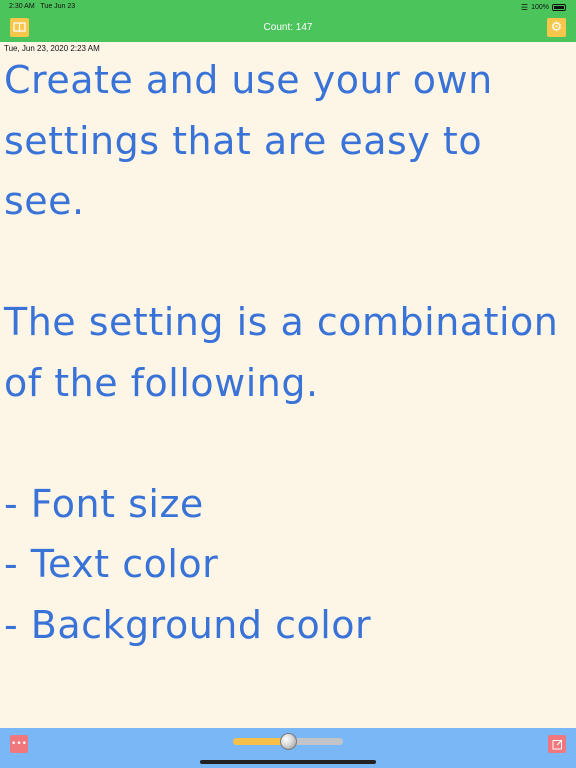 Image resolution: width=576 pixels, height=768 pixels. What do you see at coordinates (188, 624) in the screenshot?
I see `text-line: - Background color` at bounding box center [188, 624].